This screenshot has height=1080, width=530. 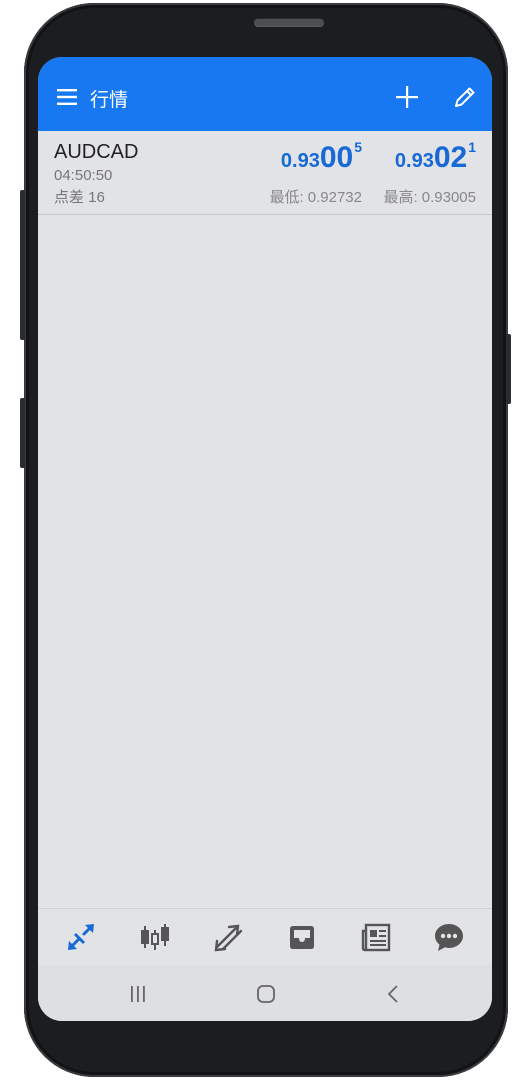 I want to click on system-navigation-bar, so click(x=265, y=993).